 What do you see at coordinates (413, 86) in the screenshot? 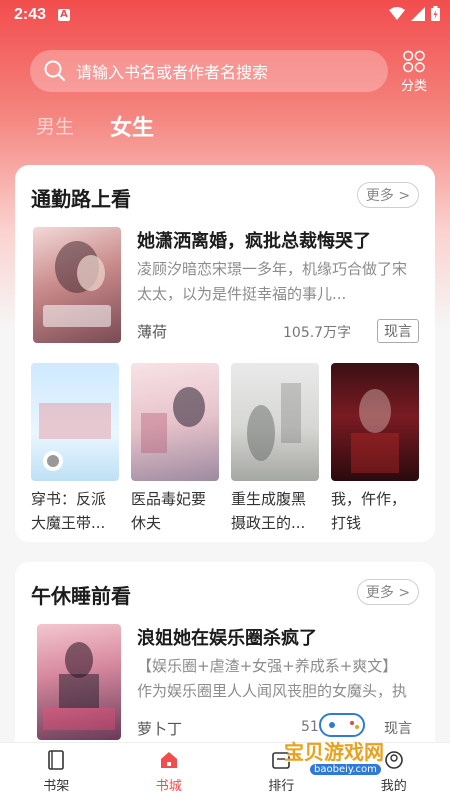
I see `category-label: 分类` at bounding box center [413, 86].